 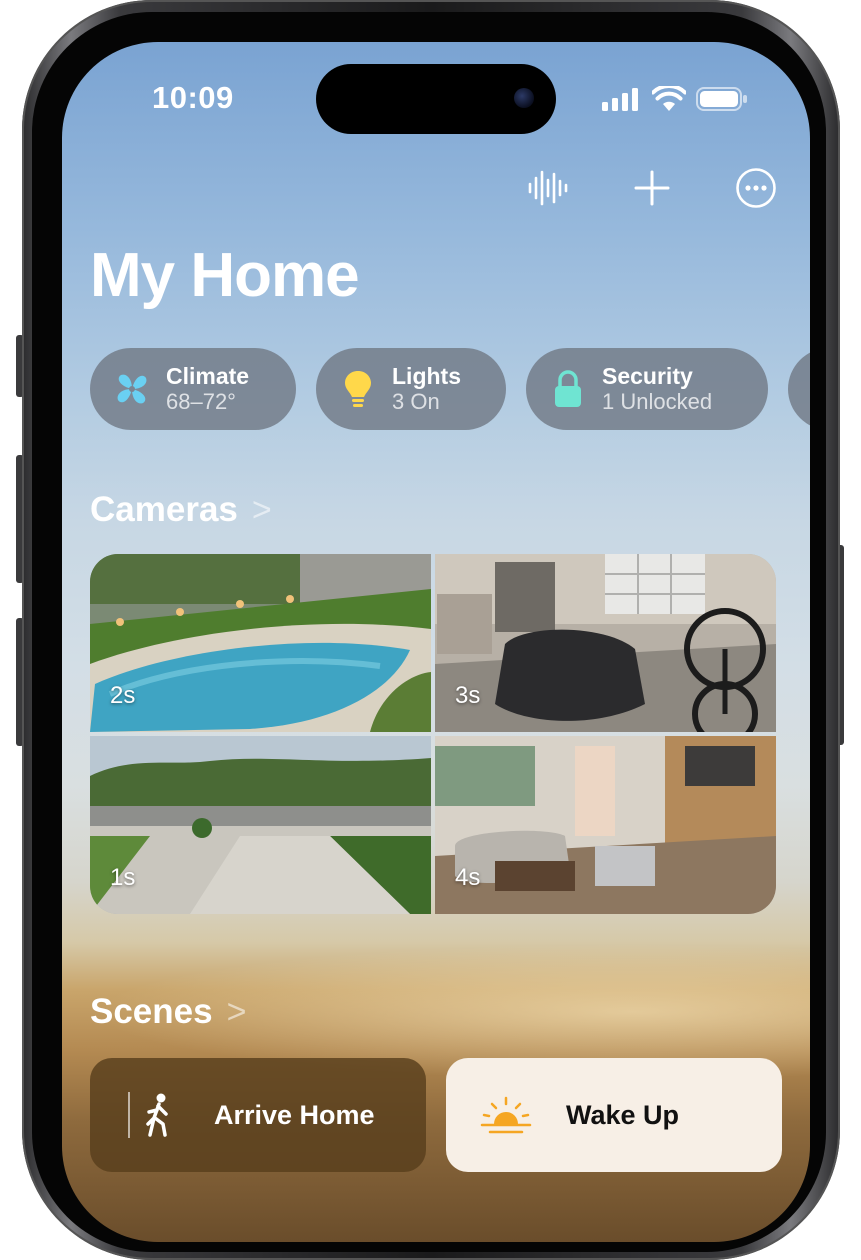 What do you see at coordinates (201, 401) in the screenshot?
I see `category-subtitle: 68–72°` at bounding box center [201, 401].